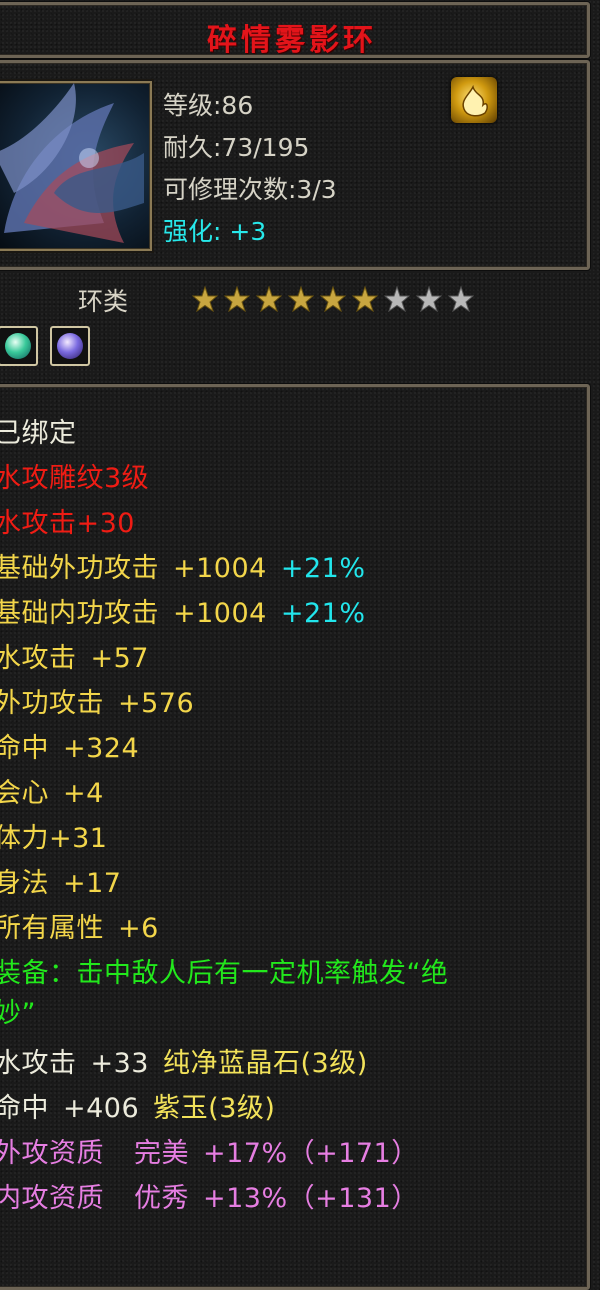 This screenshot has width=600, height=1290. I want to click on attr-all: 所有属性 +6, so click(79, 925).